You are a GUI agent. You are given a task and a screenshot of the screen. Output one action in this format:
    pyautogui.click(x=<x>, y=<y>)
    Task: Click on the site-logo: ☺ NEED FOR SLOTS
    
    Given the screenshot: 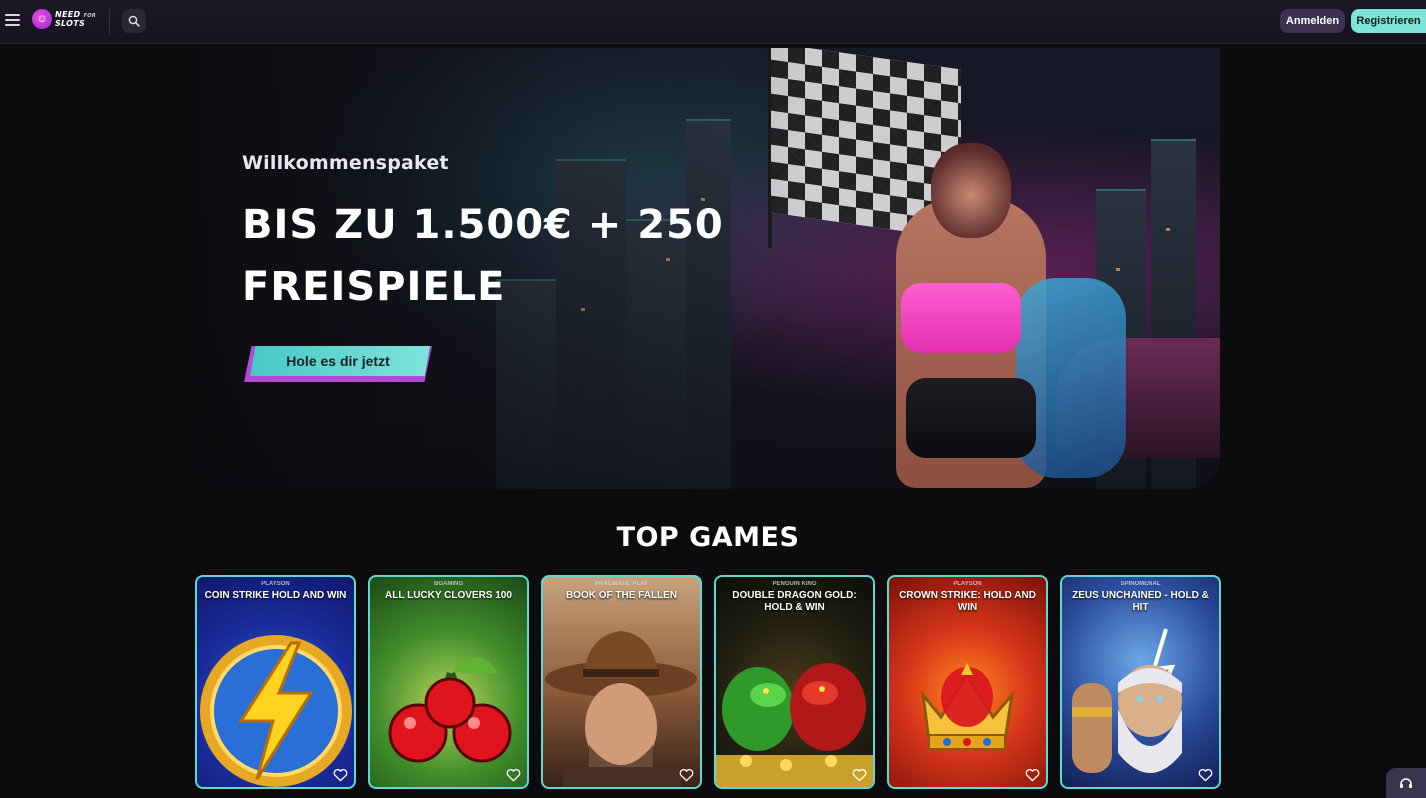 What is the action you would take?
    pyautogui.click(x=64, y=19)
    